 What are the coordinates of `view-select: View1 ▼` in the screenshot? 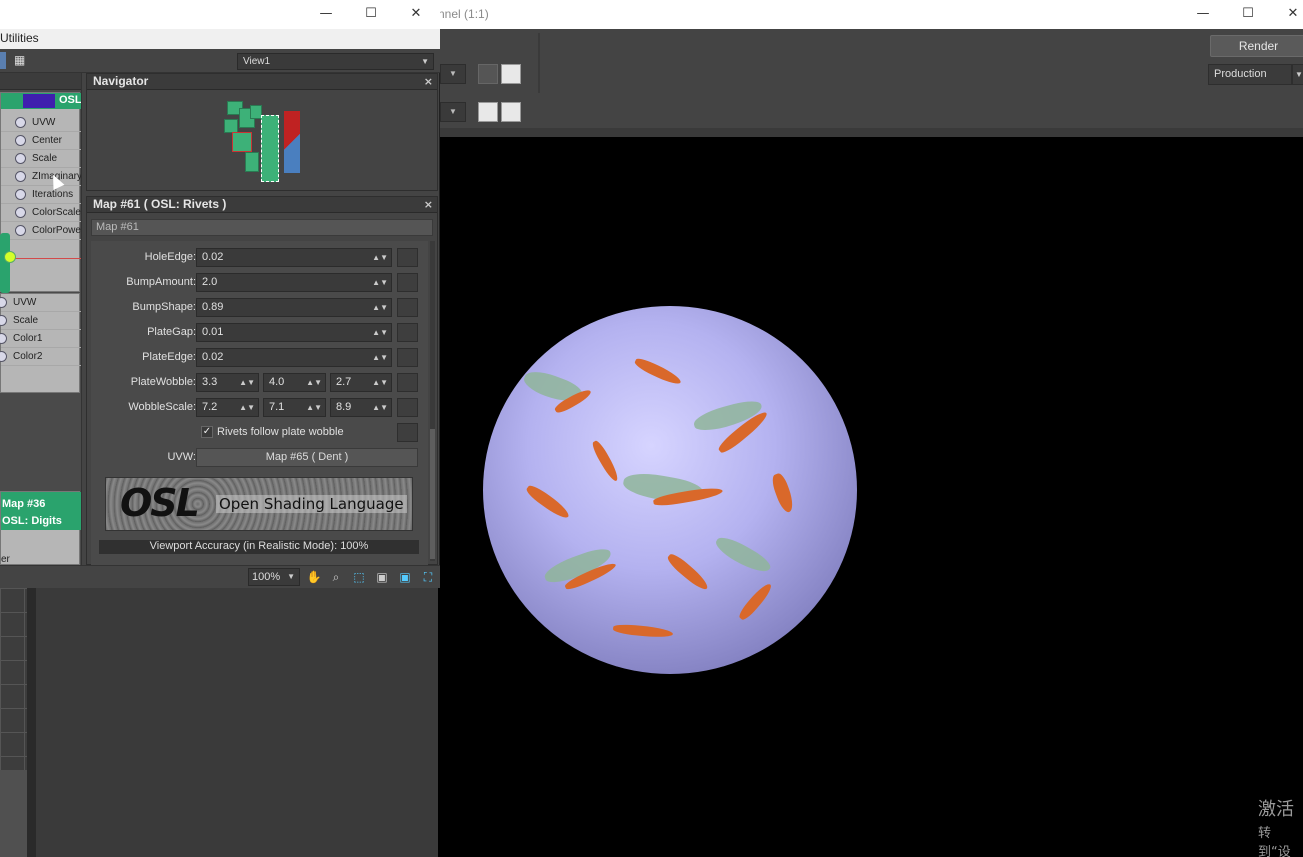 It's located at (335, 61).